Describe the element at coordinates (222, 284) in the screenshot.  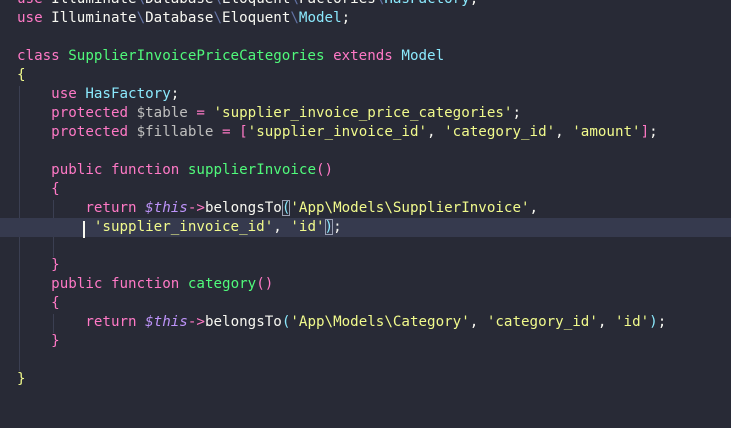
I see `code-token: category` at that location.